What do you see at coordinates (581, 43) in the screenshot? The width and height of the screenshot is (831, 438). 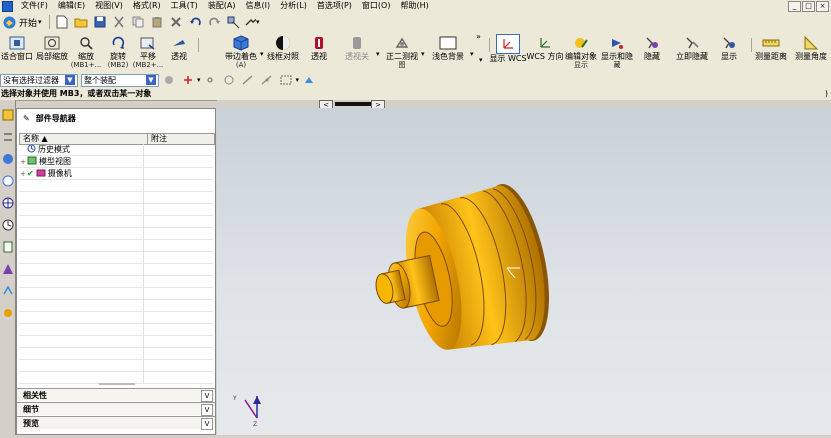 I see `edit-display-icon` at bounding box center [581, 43].